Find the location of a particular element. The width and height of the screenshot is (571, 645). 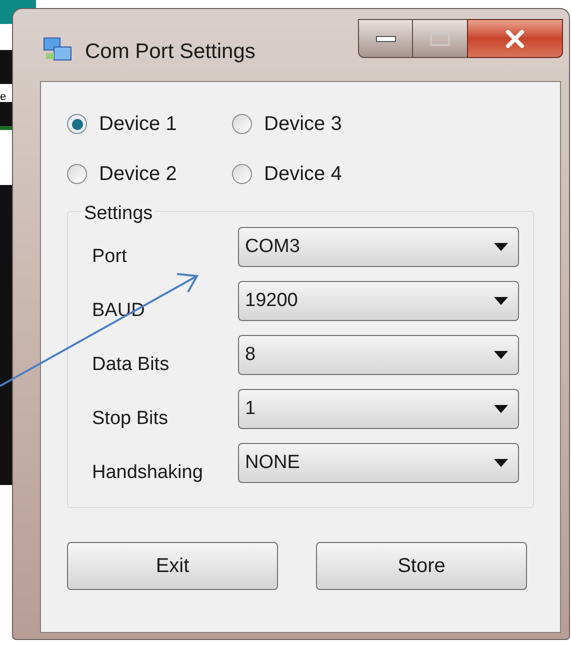

dialog-button: Store is located at coordinates (421, 566).